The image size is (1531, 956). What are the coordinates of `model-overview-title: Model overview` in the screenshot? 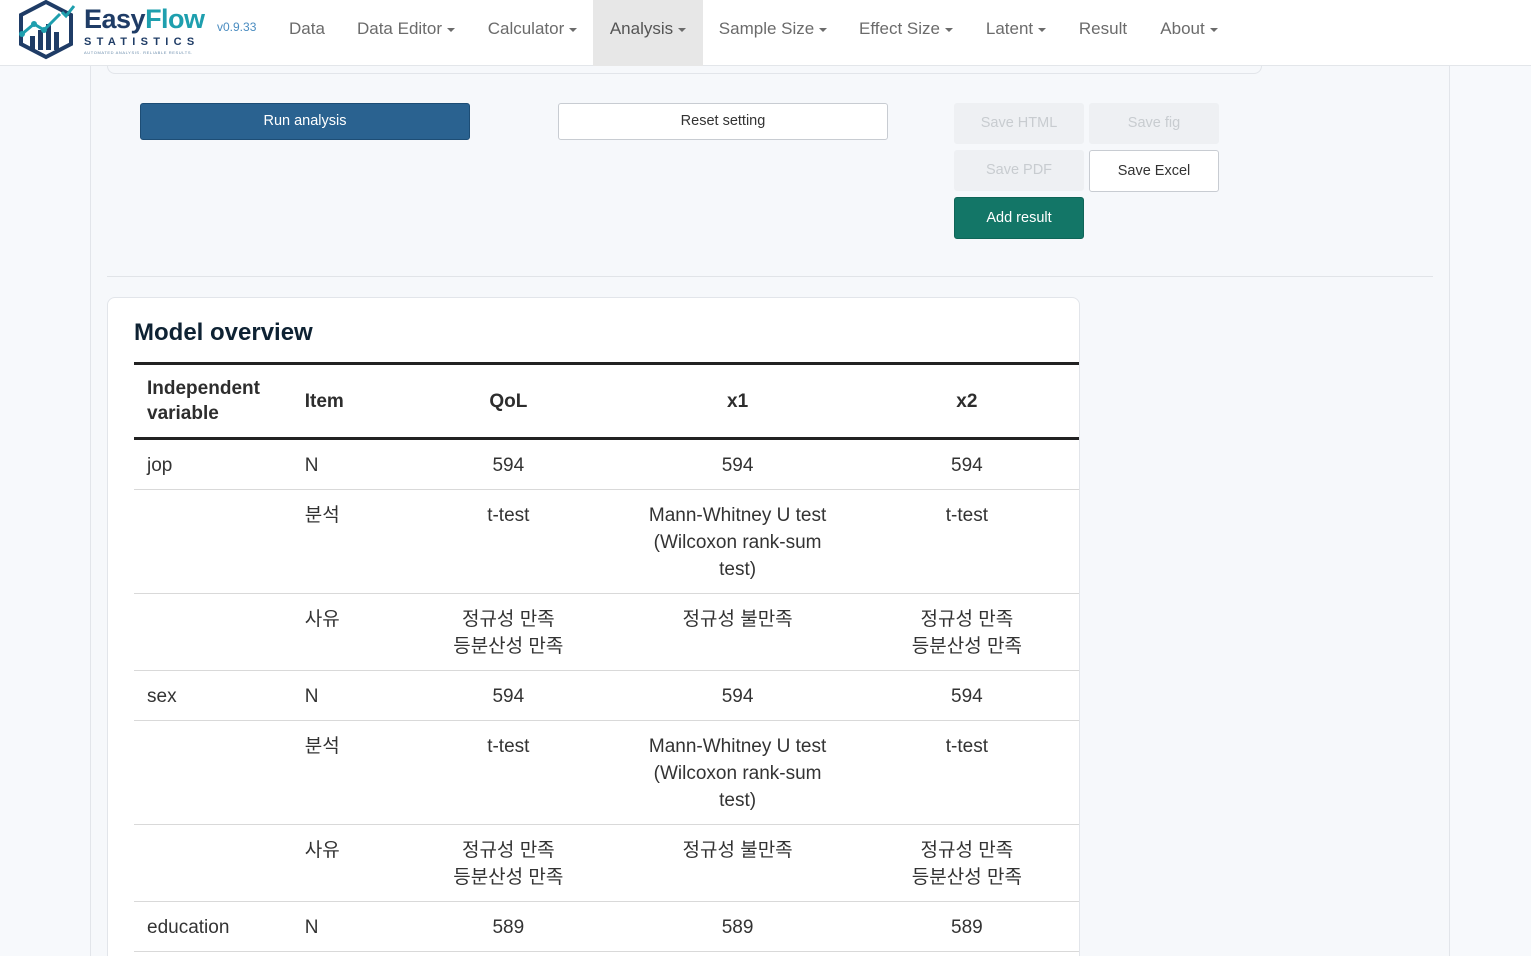 It's located at (223, 332).